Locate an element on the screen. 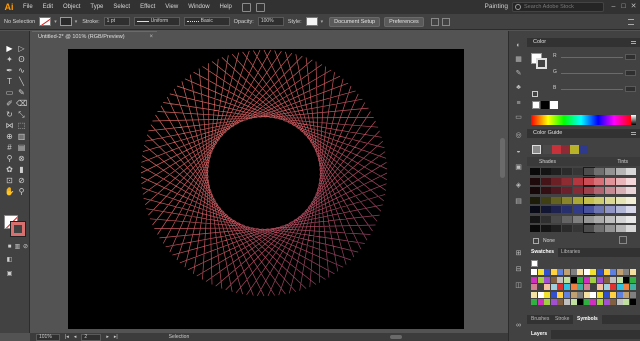 This screenshot has height=341, width=640. maximize-icon: □ is located at coordinates (623, 6).